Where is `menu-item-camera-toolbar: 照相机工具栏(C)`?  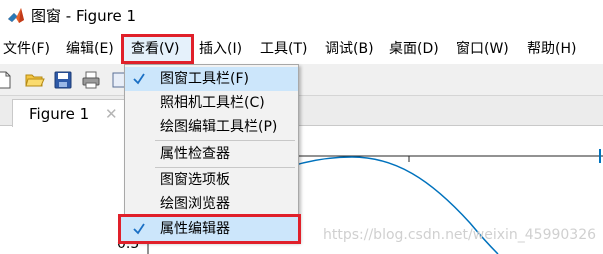 menu-item-camera-toolbar: 照相机工具栏(C) is located at coordinates (211, 103).